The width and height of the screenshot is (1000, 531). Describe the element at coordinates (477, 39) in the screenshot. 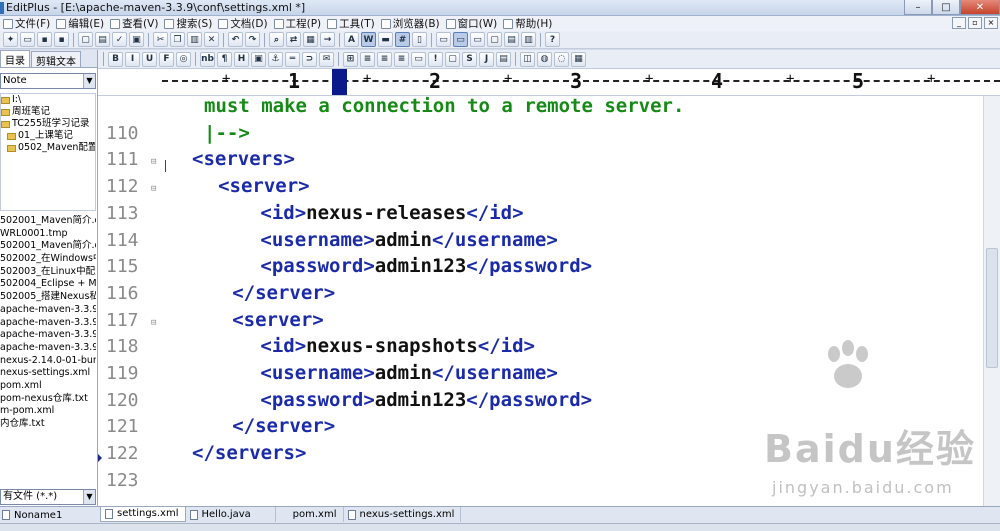

I see `window-split-icon: ▭` at that location.